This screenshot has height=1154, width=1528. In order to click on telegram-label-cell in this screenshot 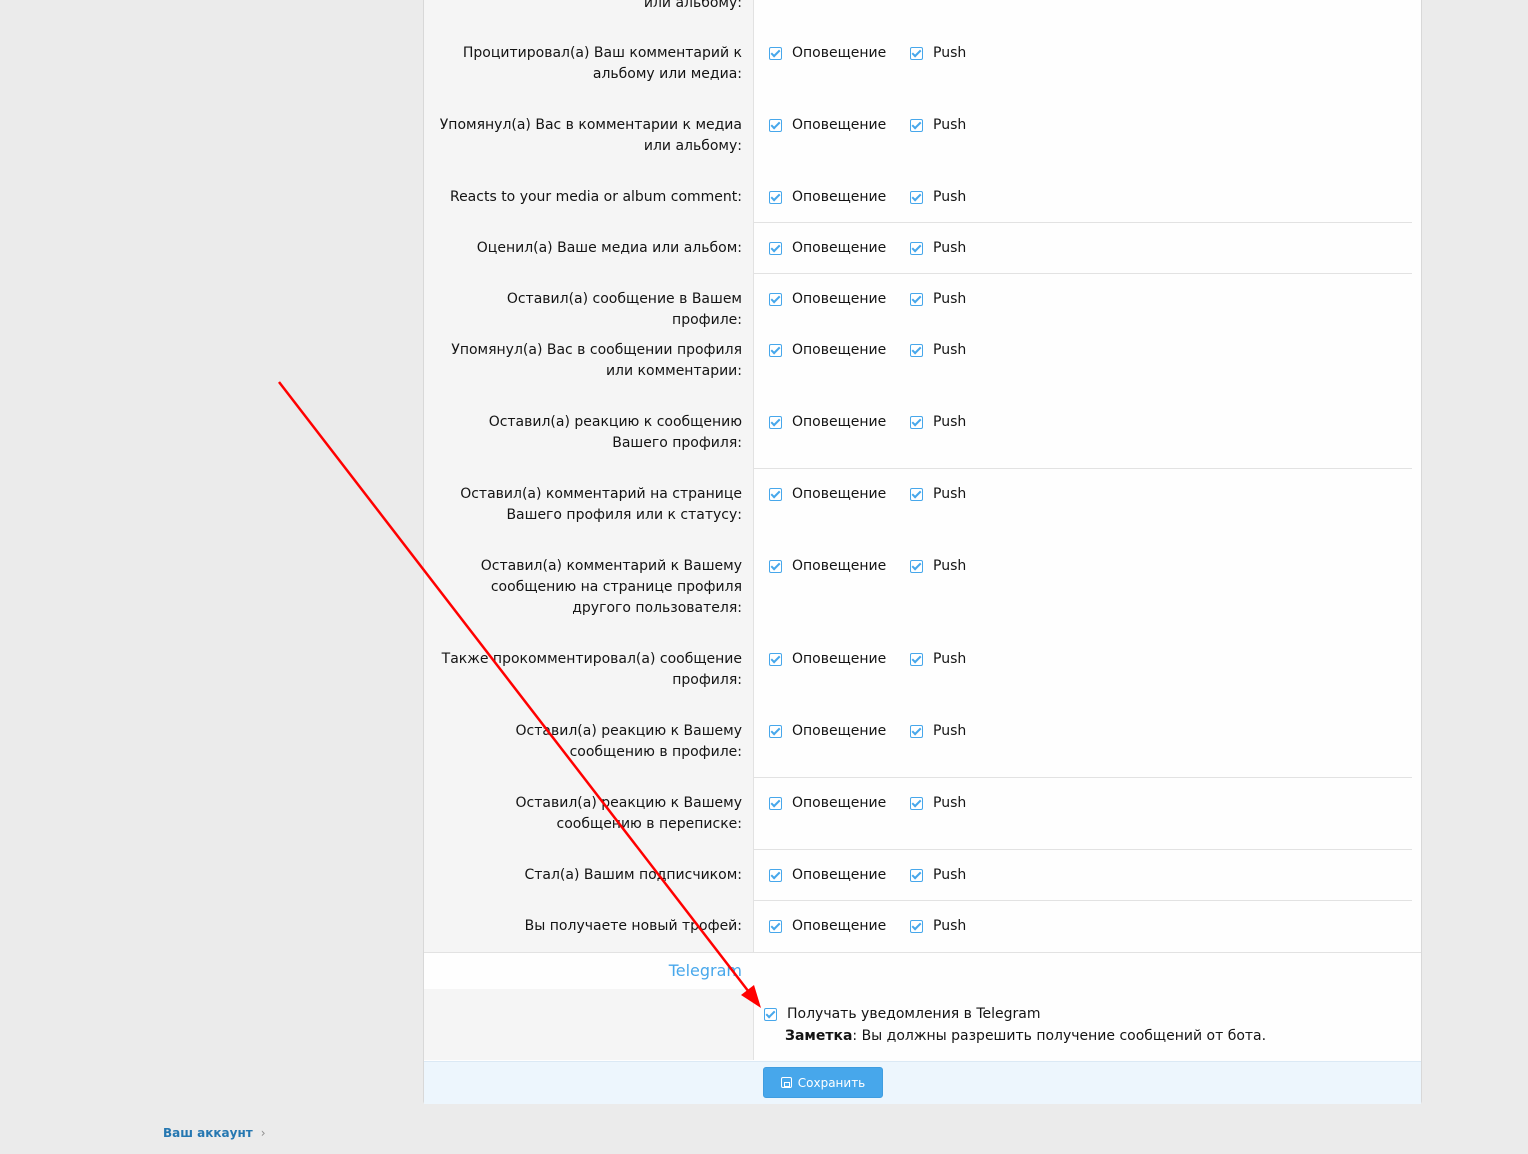, I will do `click(589, 1024)`.